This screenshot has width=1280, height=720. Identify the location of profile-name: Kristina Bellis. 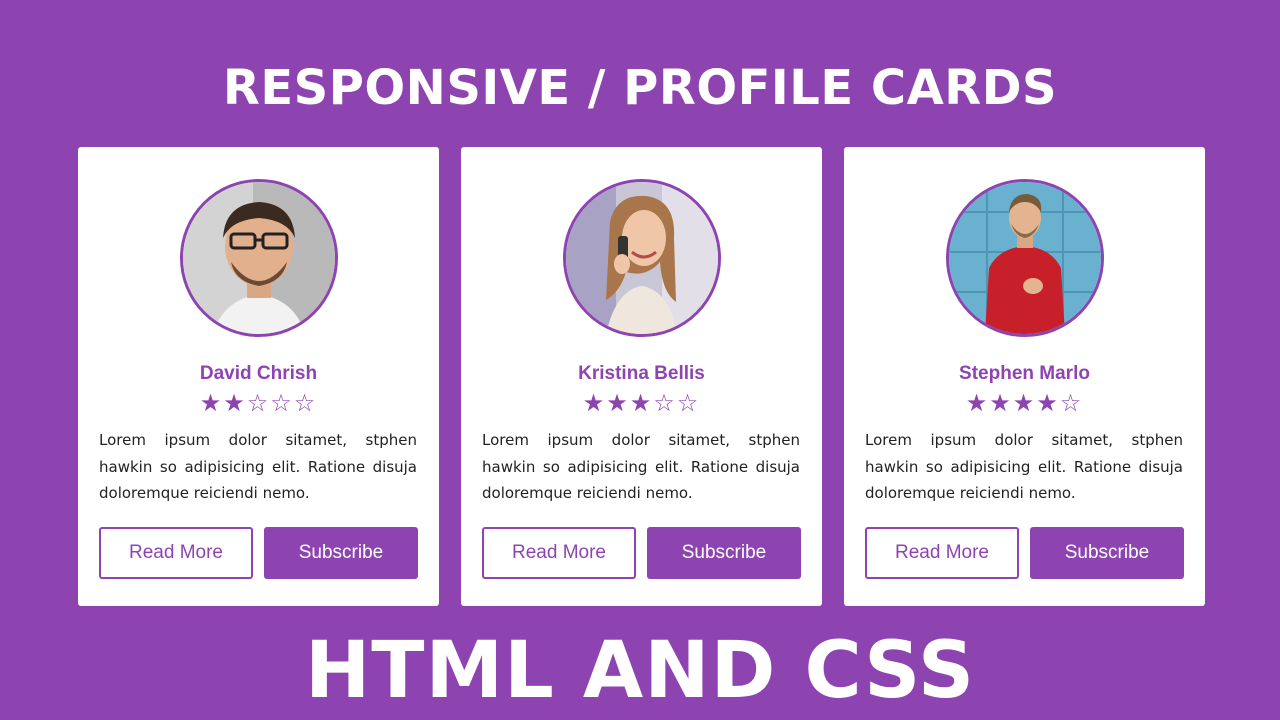
(641, 373).